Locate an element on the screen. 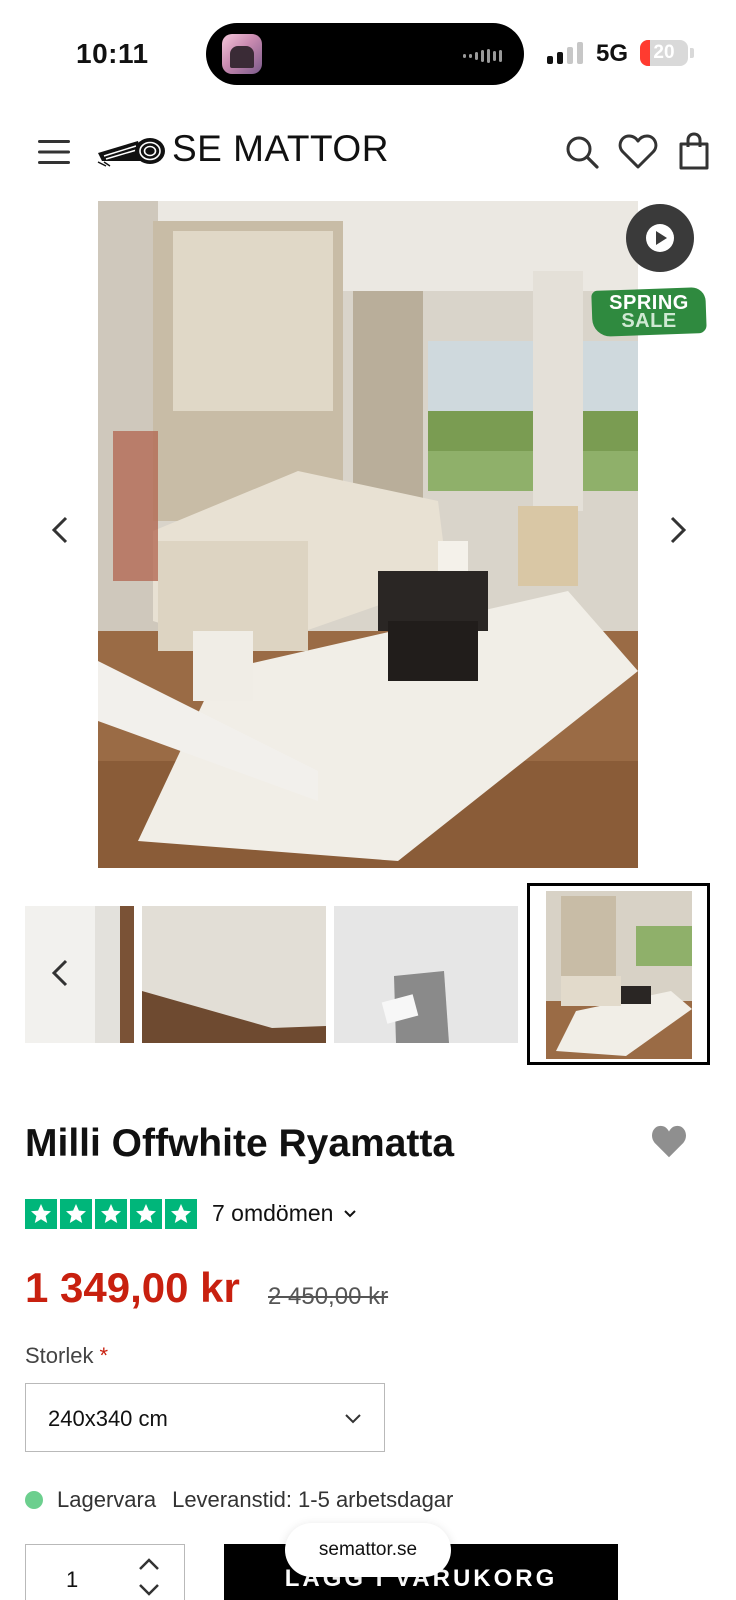 The width and height of the screenshot is (736, 1600). status-time: 10:11 is located at coordinates (112, 53).